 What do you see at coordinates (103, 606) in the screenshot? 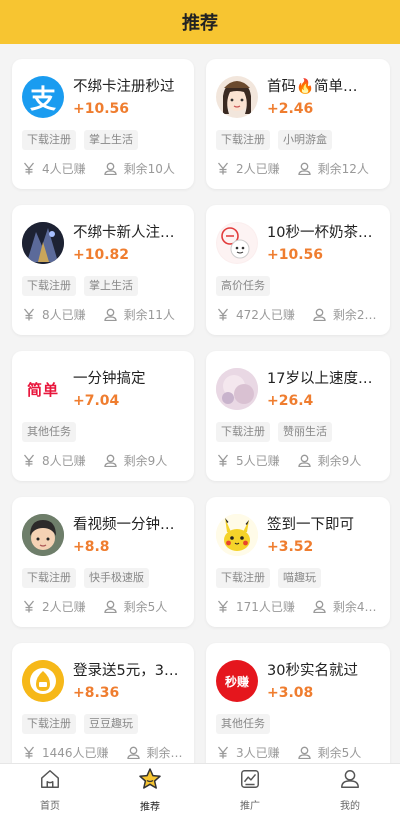
I see `task-stats: 2人已赚 剩余5人` at bounding box center [103, 606].